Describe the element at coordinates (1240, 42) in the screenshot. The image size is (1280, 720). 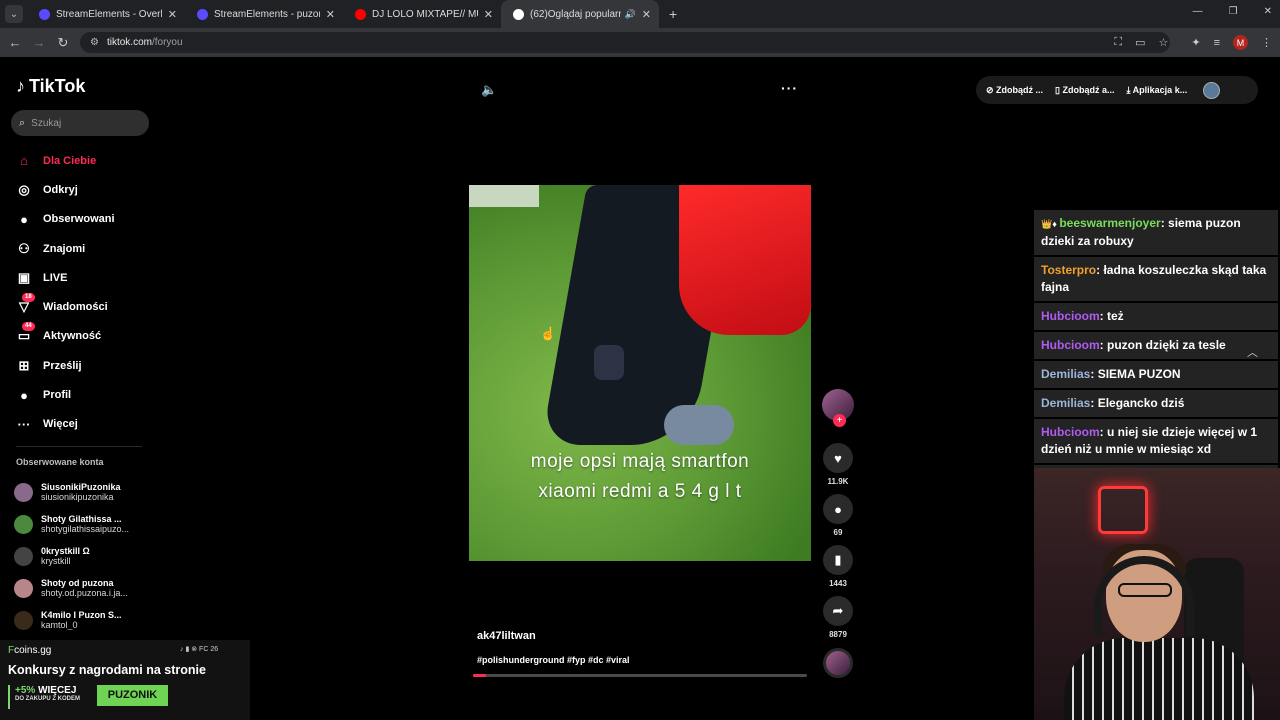
I see `profile-avatar: M` at that location.